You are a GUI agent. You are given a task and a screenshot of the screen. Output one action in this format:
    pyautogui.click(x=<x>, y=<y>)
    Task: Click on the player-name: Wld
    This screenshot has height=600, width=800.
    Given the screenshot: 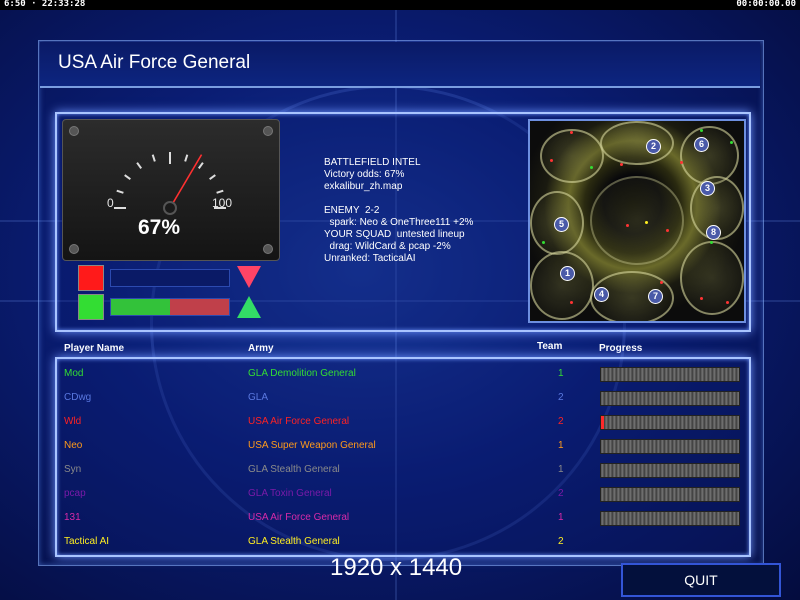 What is the action you would take?
    pyautogui.click(x=73, y=421)
    